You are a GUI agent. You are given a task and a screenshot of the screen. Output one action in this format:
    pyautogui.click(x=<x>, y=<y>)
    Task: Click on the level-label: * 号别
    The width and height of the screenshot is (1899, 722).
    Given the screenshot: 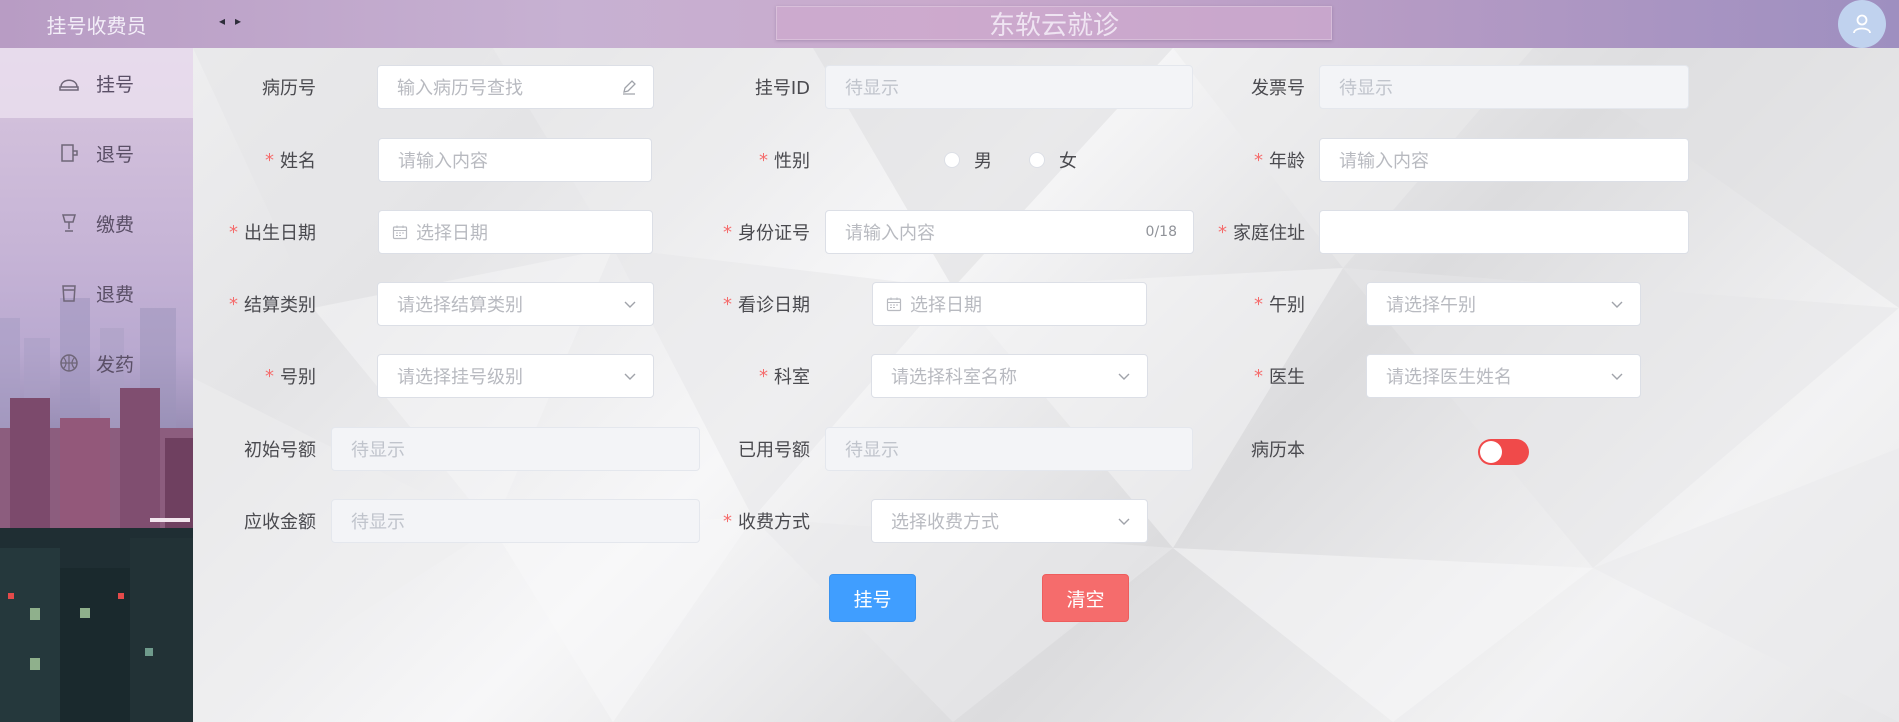 What is the action you would take?
    pyautogui.click(x=290, y=377)
    